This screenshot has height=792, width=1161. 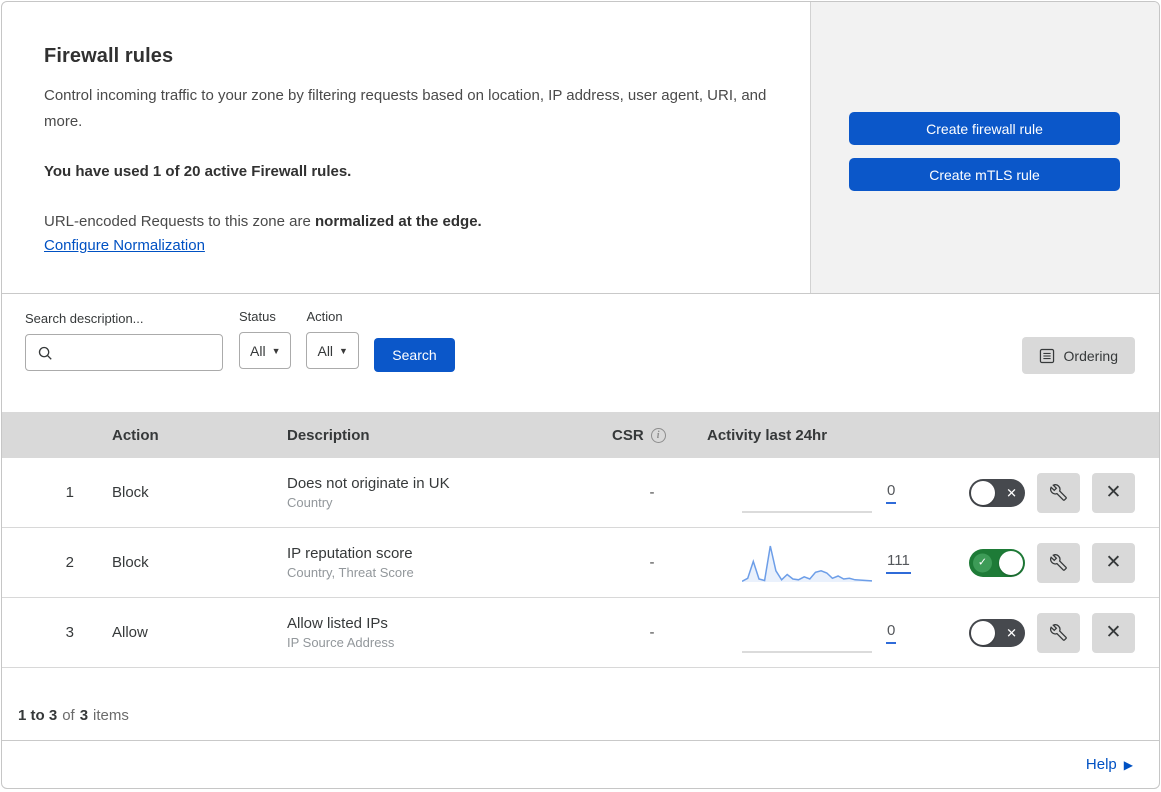 I want to click on rule-description-cell: Does not originate in UK Country, so click(x=432, y=492).